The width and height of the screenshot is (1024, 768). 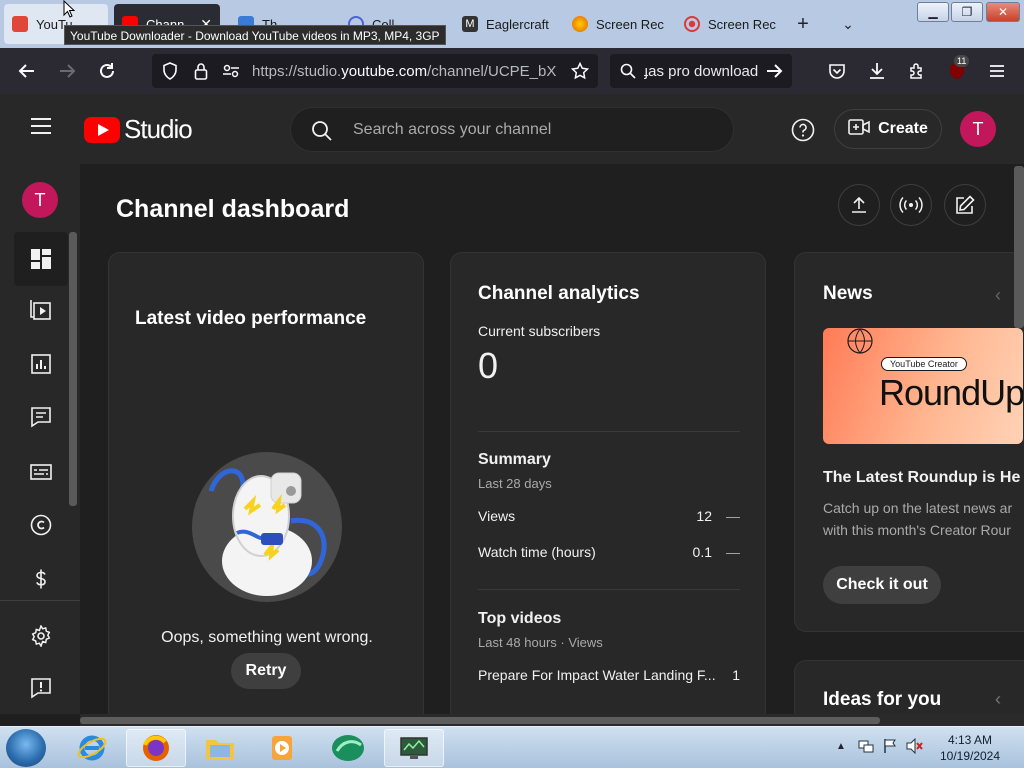 I want to click on card-title: Latest video performance, so click(x=251, y=318).